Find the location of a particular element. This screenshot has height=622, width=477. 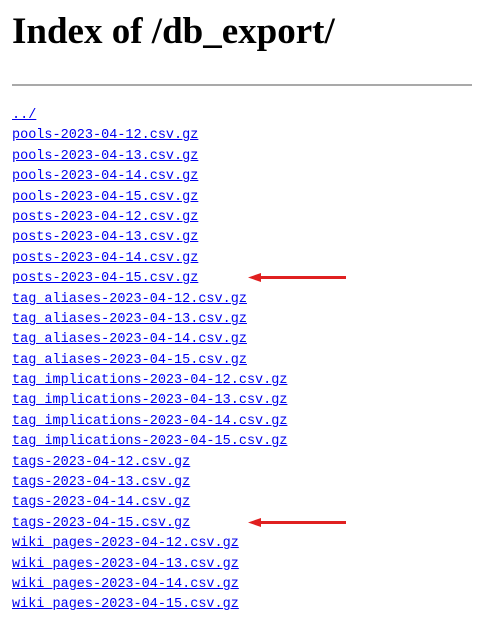

list-item: posts-2023-04-13.csv.gz is located at coordinates (149, 236).